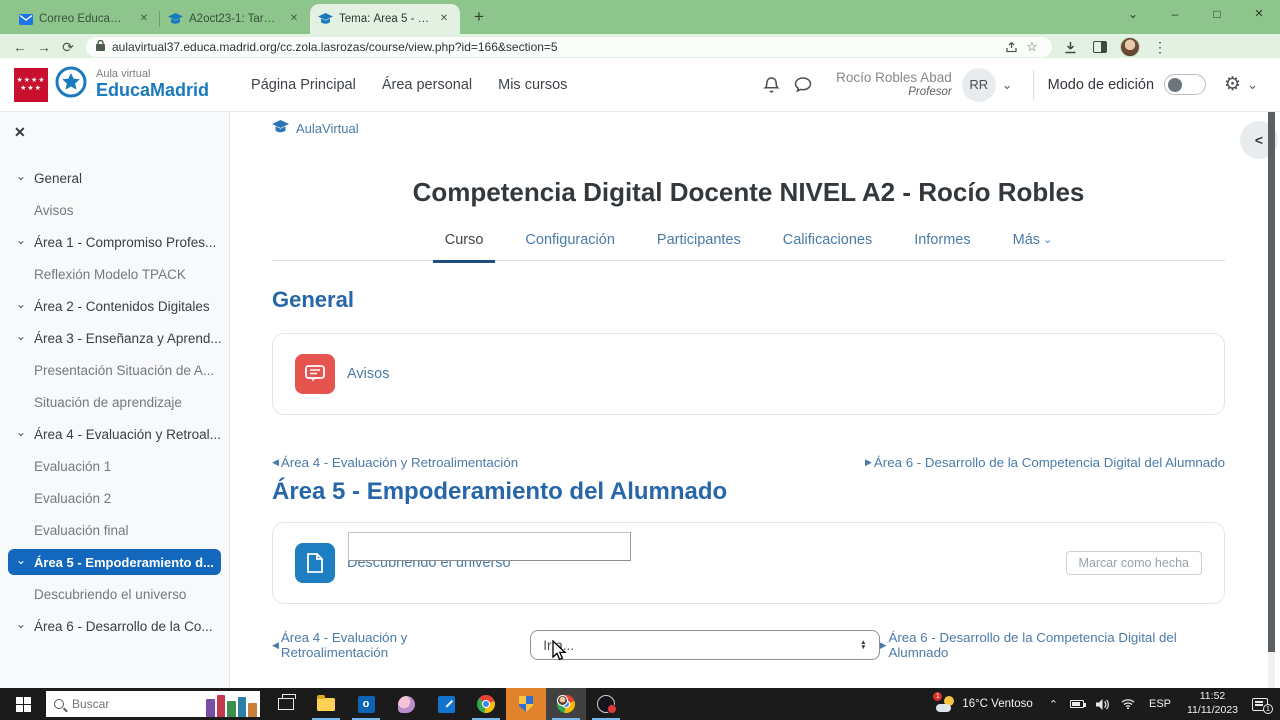  I want to click on nav-pagina-principal: Página Principal, so click(303, 85).